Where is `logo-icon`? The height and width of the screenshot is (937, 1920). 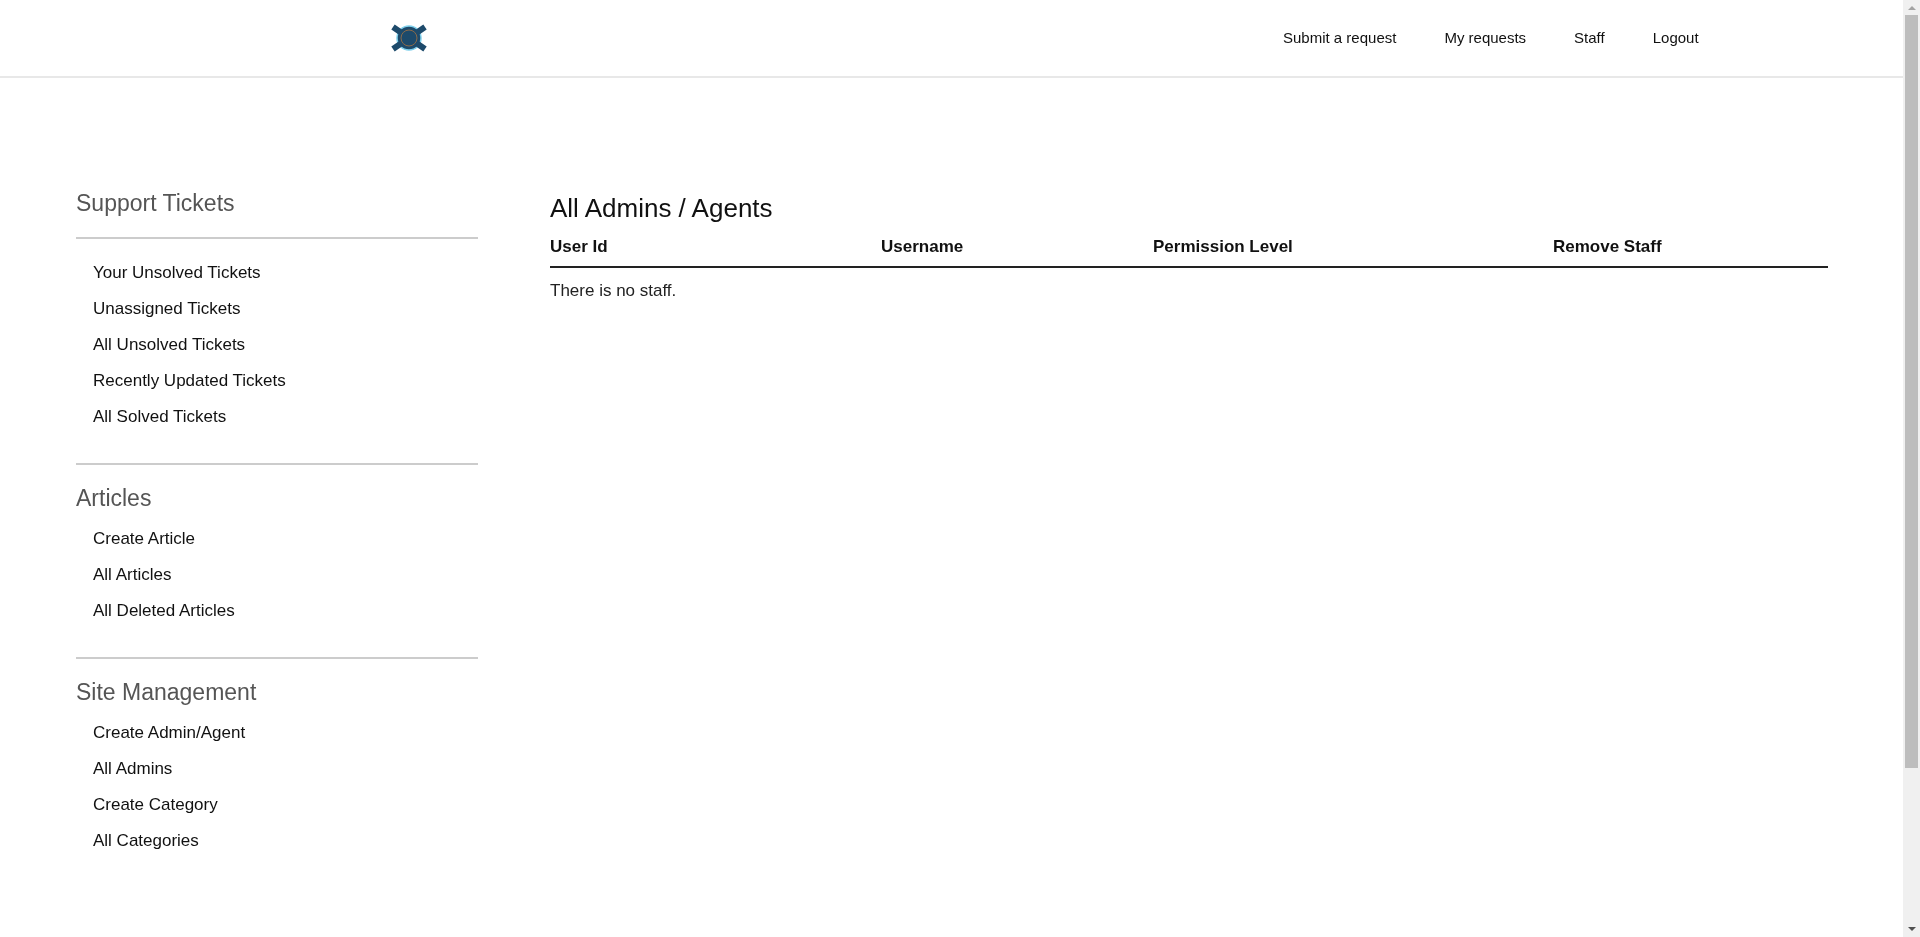 logo-icon is located at coordinates (409, 38).